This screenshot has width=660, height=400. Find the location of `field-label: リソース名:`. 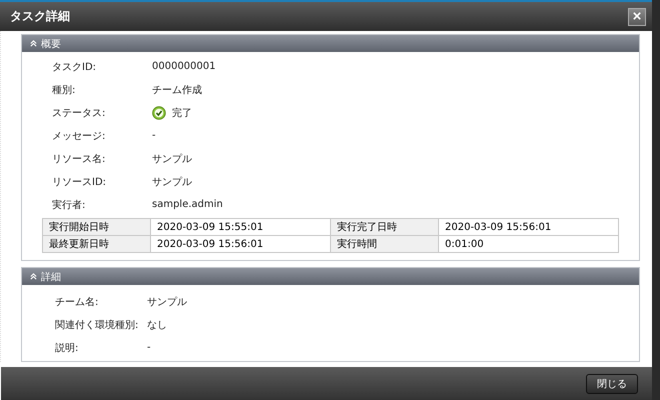

field-label: リソース名: is located at coordinates (79, 159).